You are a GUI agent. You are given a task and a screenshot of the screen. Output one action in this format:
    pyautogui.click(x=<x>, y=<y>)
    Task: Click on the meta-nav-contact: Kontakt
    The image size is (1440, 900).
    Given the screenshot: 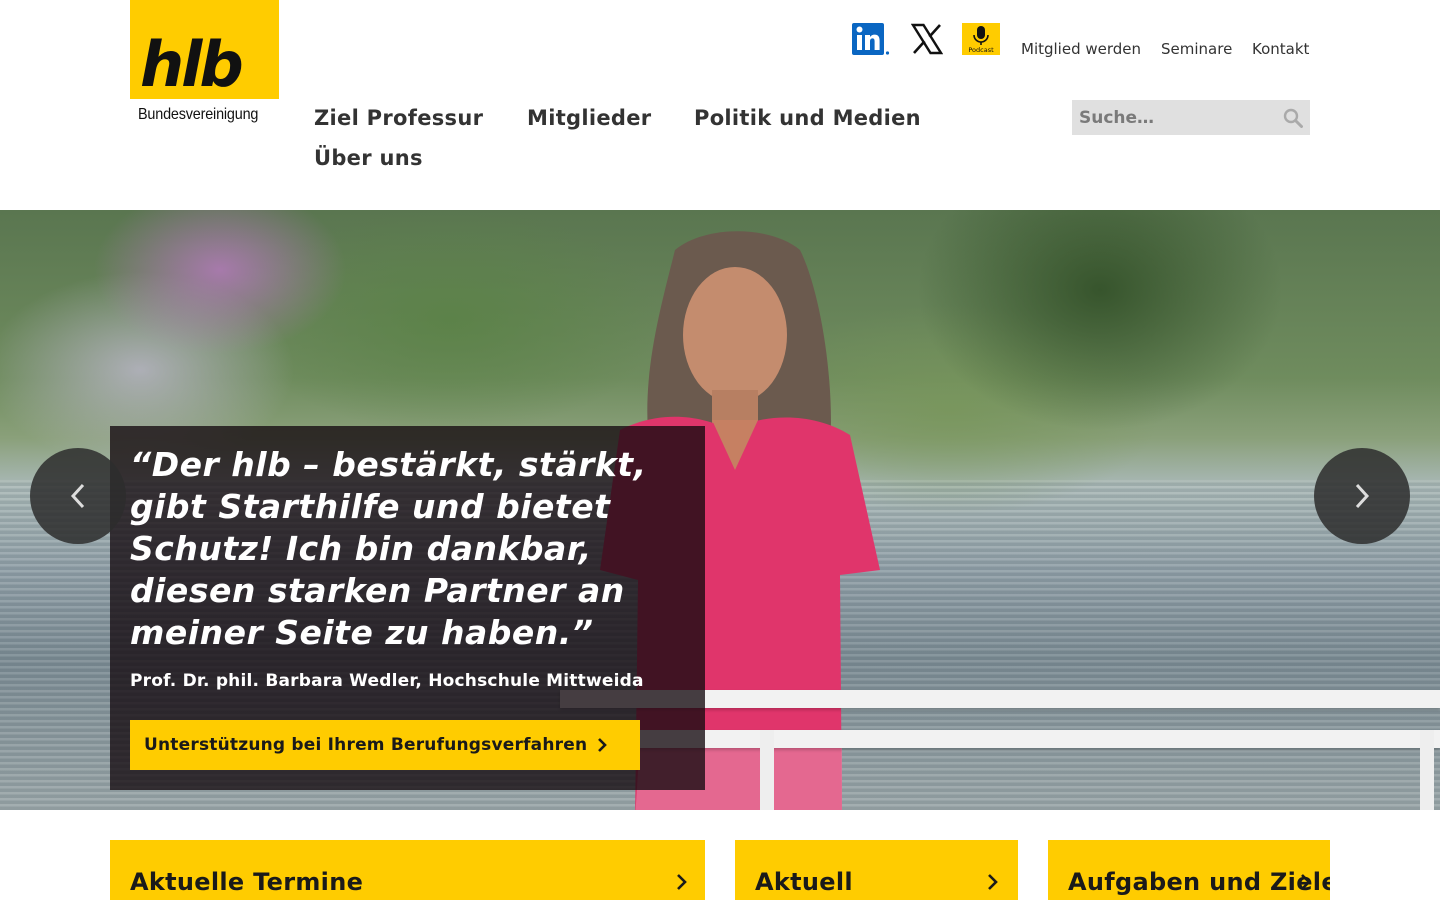 What is the action you would take?
    pyautogui.click(x=1280, y=49)
    